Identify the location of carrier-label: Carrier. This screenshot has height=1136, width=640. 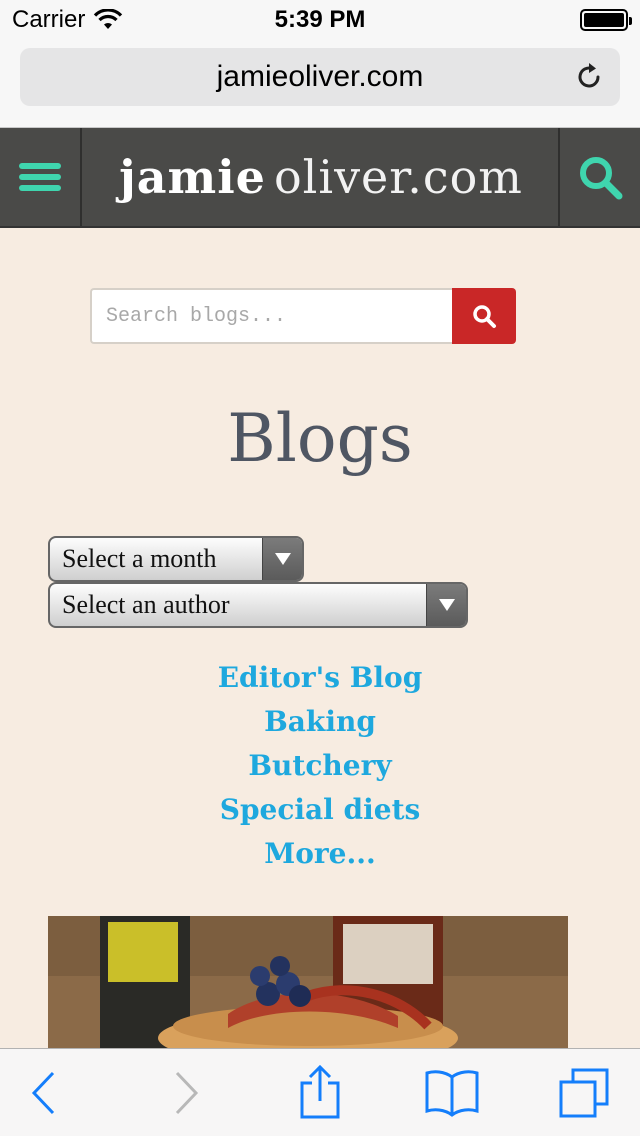
(49, 19).